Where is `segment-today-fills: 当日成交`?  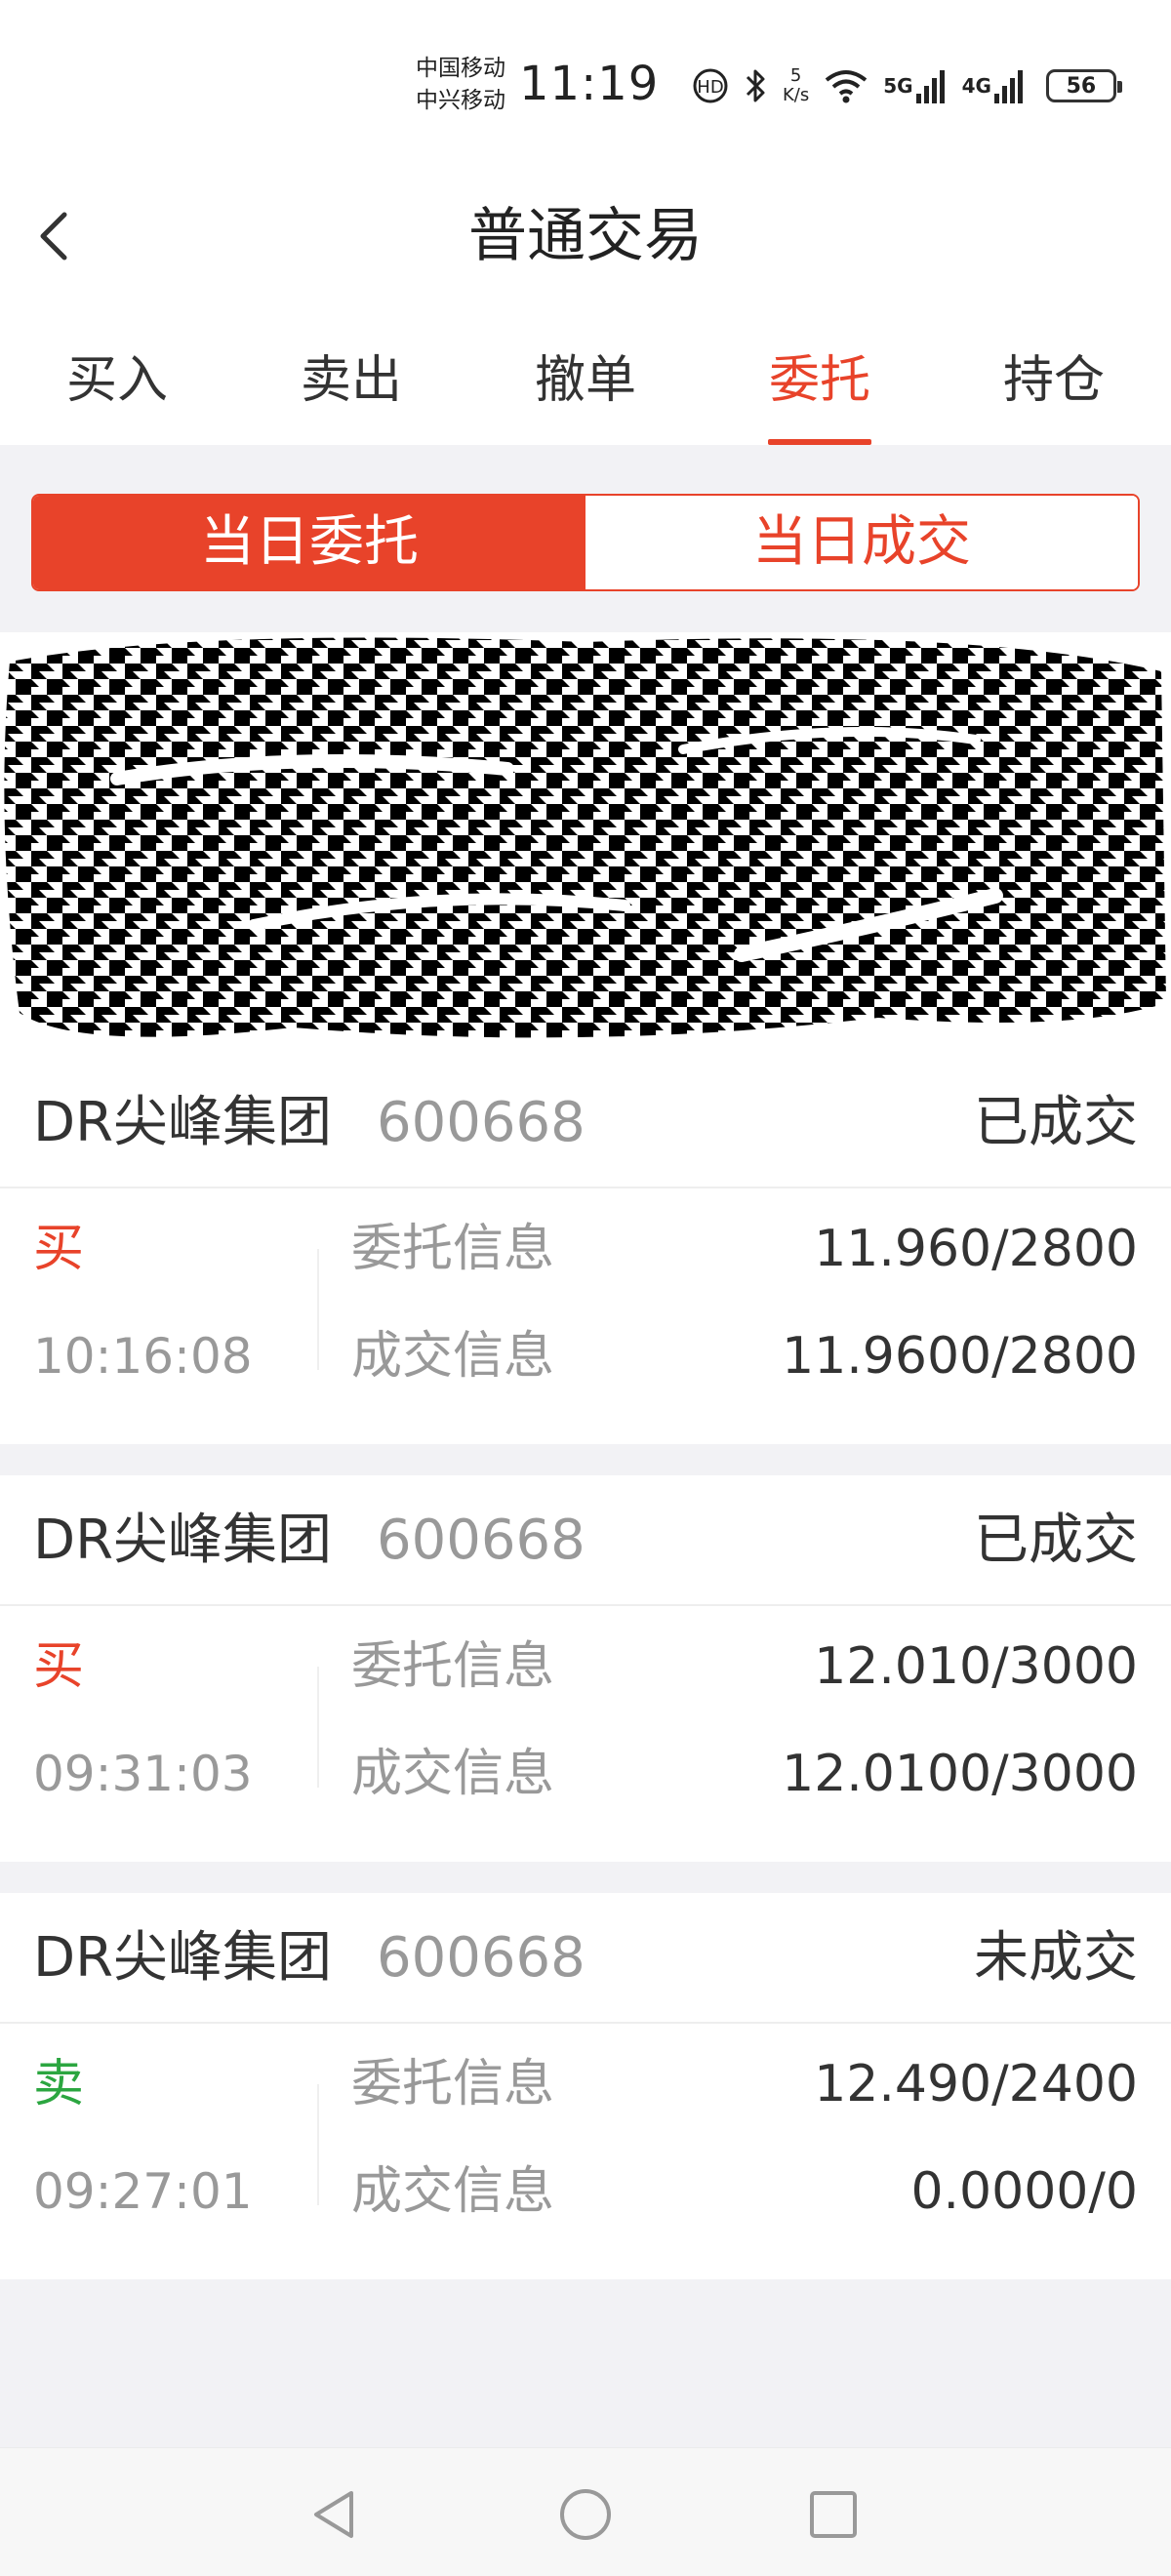
segment-today-fills: 当日成交 is located at coordinates (862, 542).